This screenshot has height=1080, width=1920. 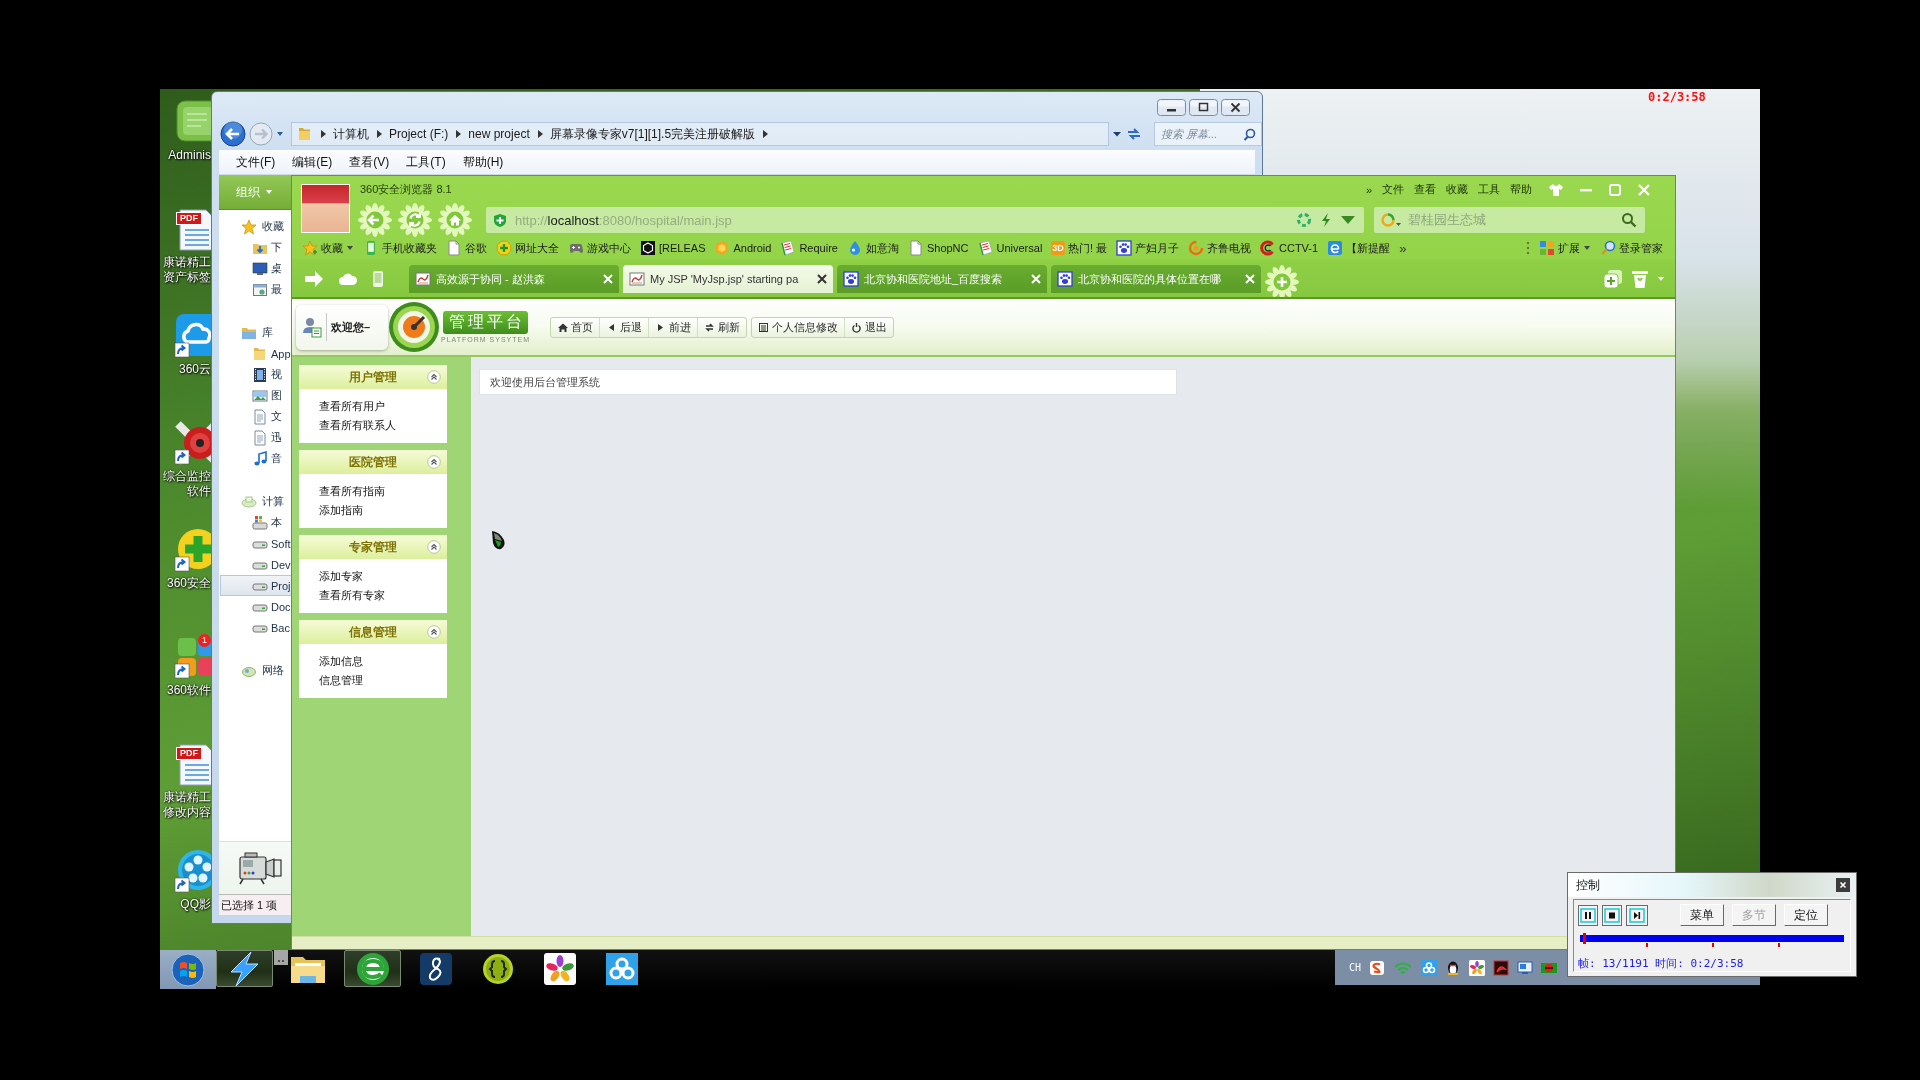 I want to click on menu-item: 工具(T), so click(x=426, y=162).